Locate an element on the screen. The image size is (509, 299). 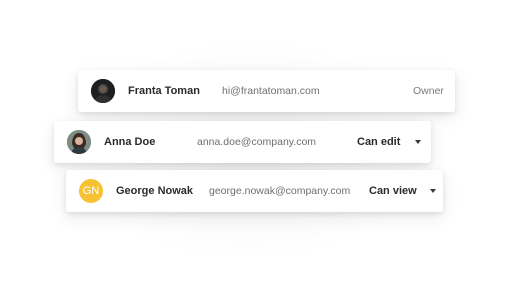
user-email: anna.doe@company.com is located at coordinates (257, 142).